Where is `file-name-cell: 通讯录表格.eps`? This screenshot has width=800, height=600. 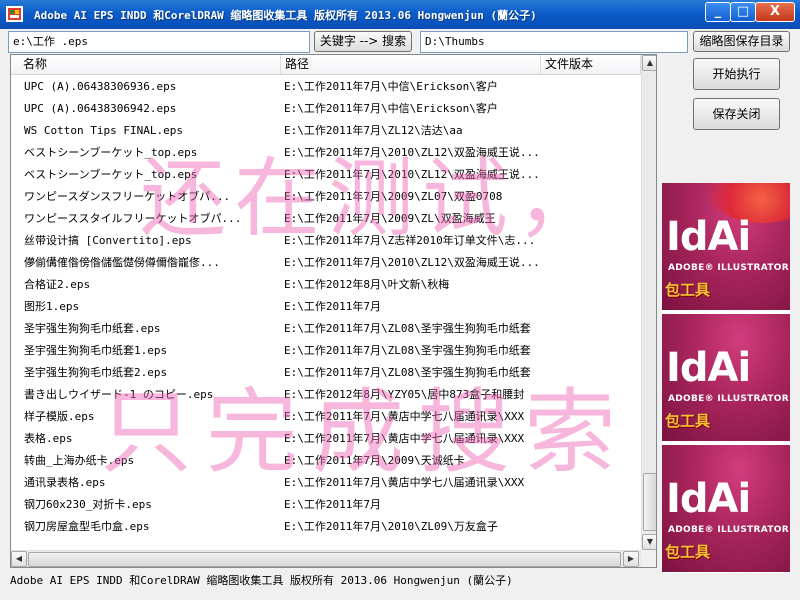 file-name-cell: 通讯录表格.eps is located at coordinates (65, 482).